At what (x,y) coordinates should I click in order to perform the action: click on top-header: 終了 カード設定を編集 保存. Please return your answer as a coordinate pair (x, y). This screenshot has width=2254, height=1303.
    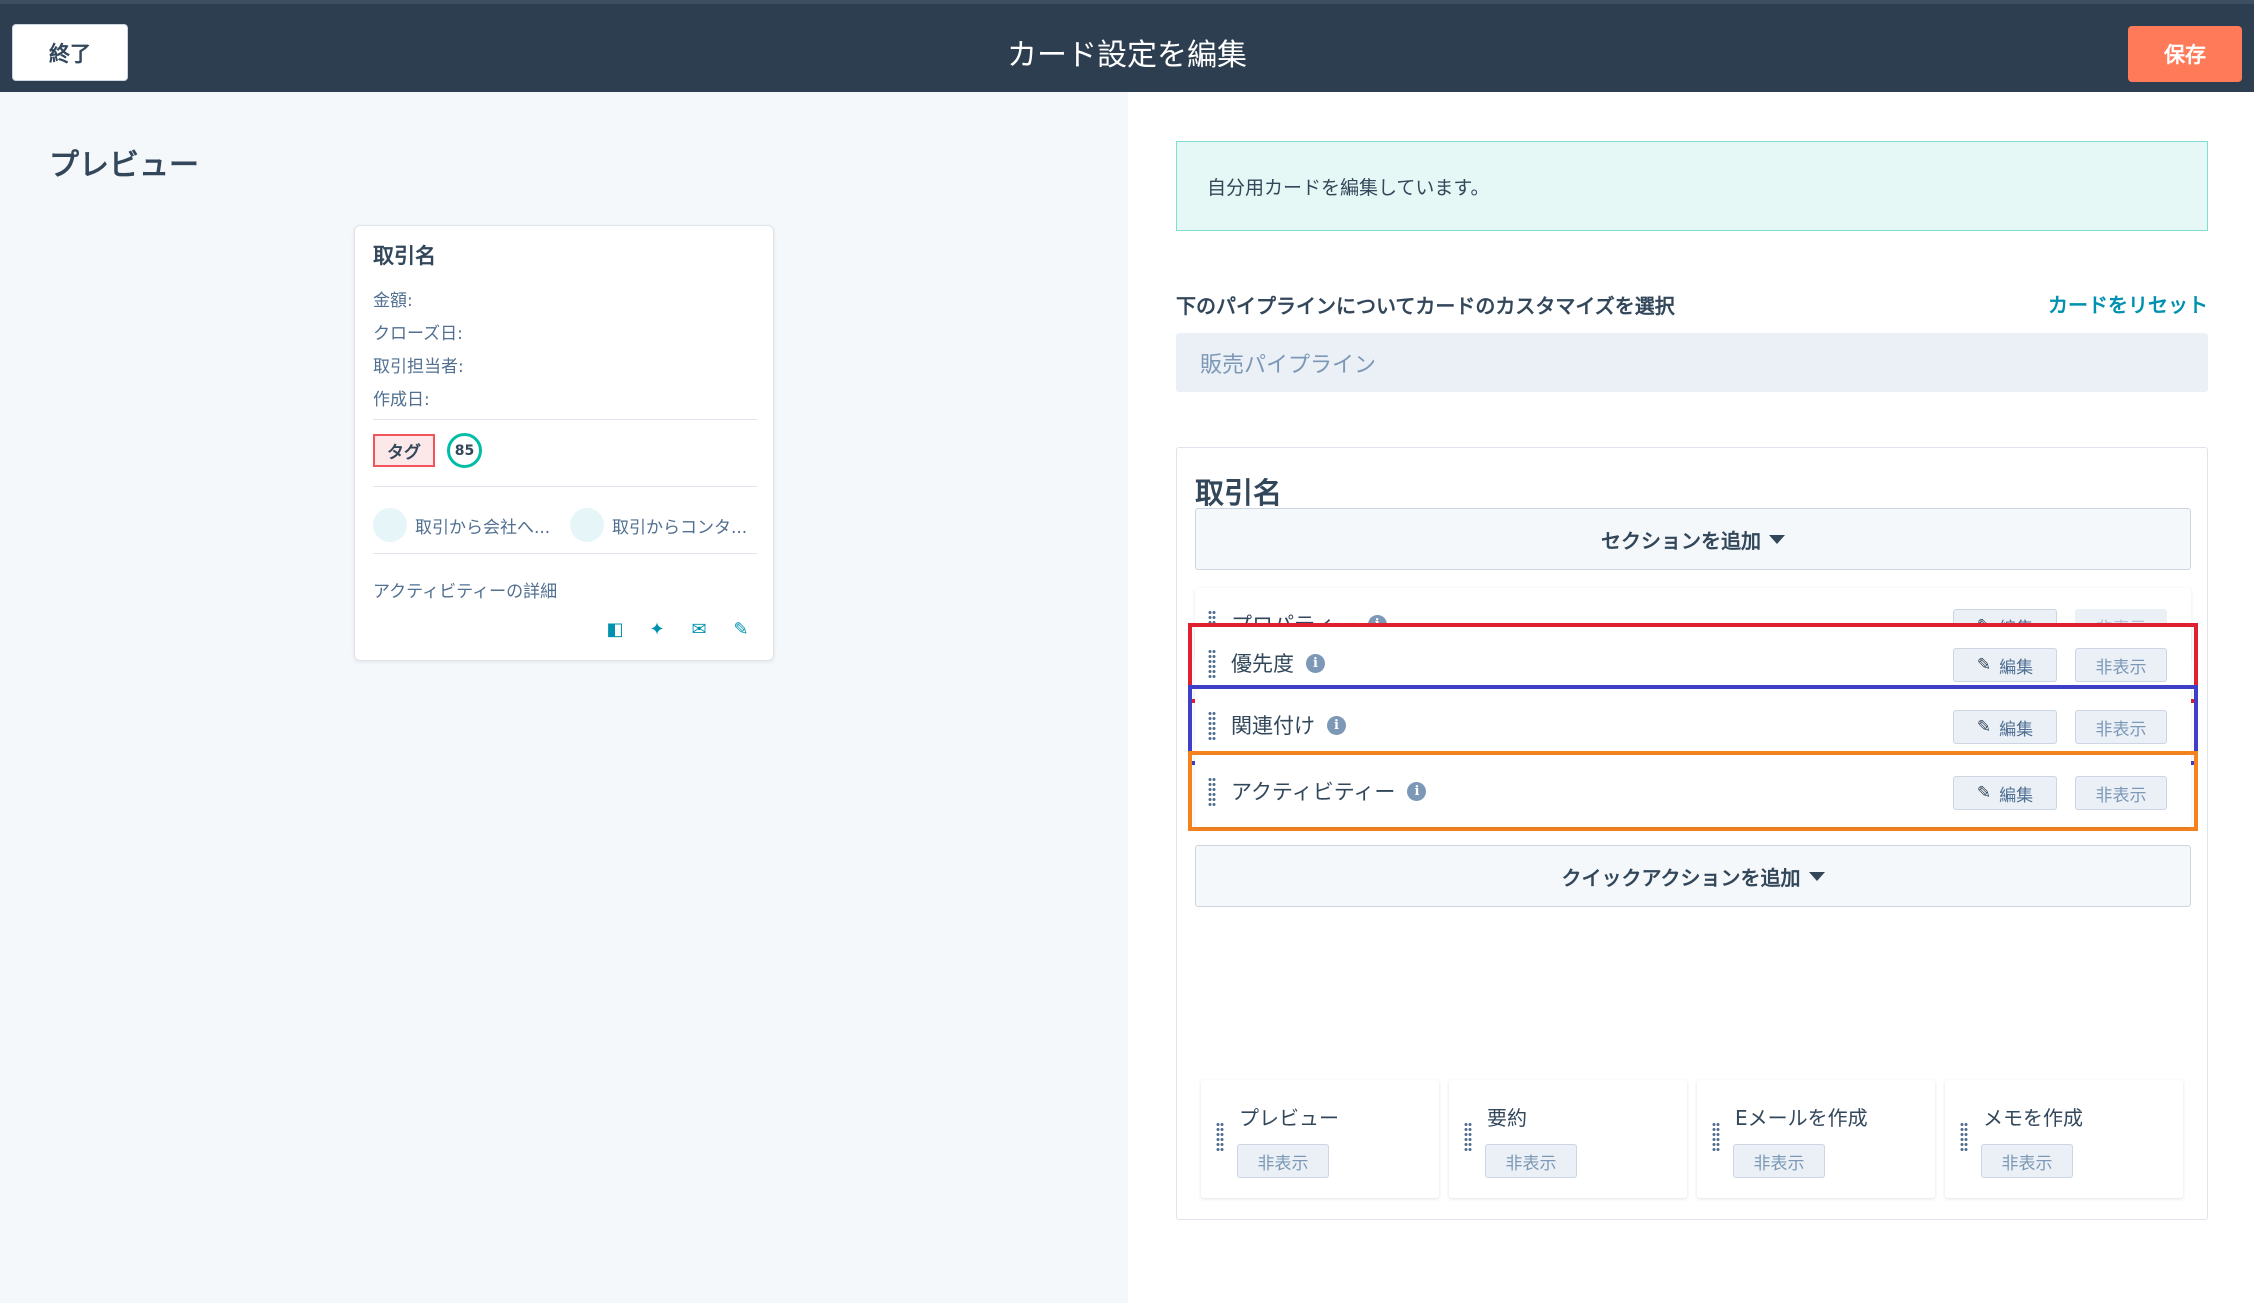
    Looking at the image, I should click on (1127, 46).